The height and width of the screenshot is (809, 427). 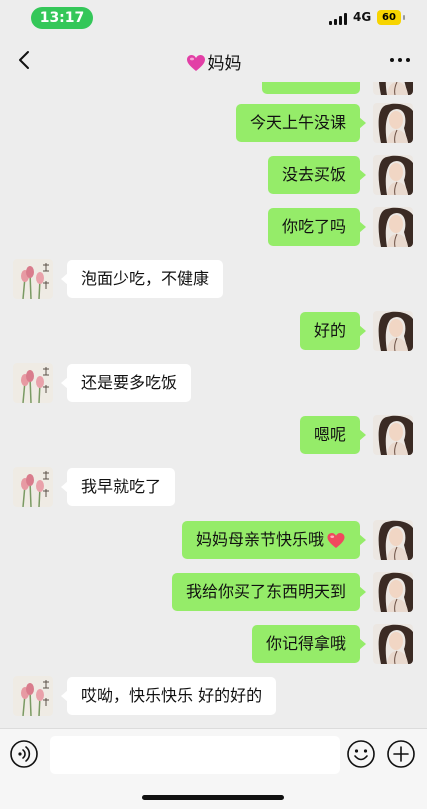 What do you see at coordinates (224, 64) in the screenshot?
I see `chat-title-text: 妈妈` at bounding box center [224, 64].